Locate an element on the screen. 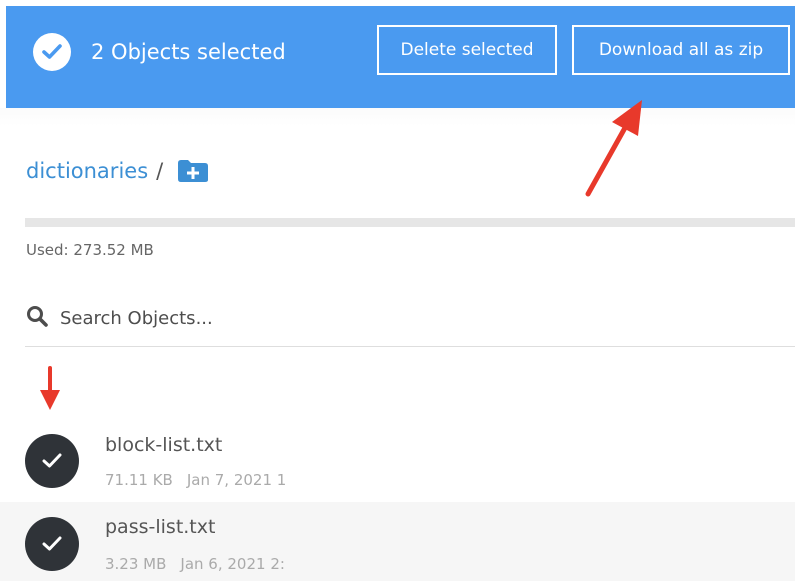 The image size is (795, 581). file-meta: 71.11 KB Jan 7, 2021 1 is located at coordinates (209, 480).